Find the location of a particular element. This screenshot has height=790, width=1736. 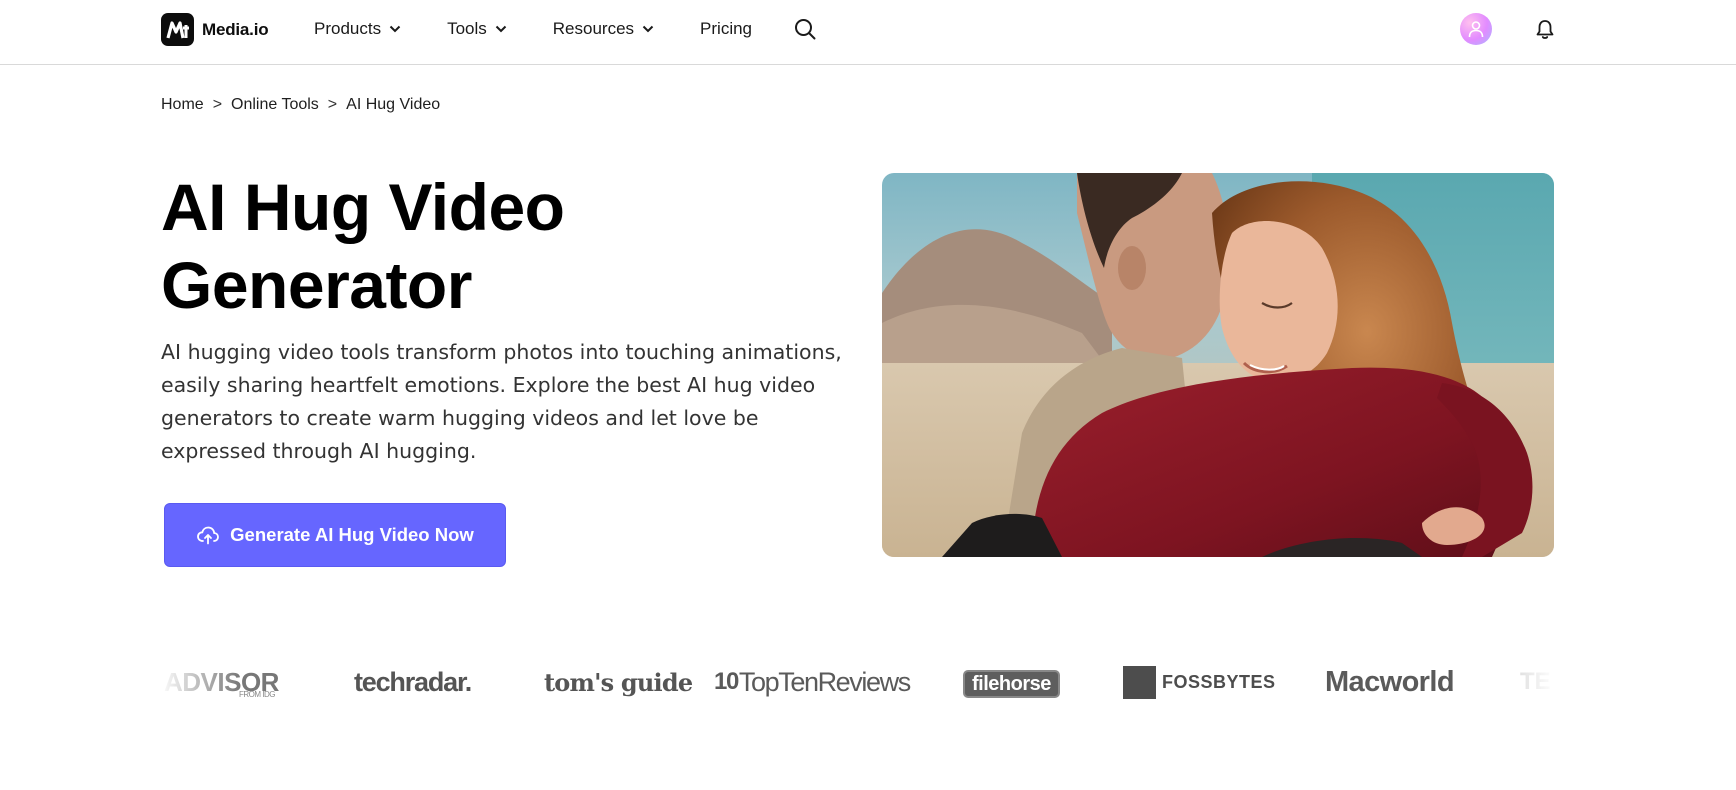

logo-advisor-sub: FROM IDG is located at coordinates (257, 694).